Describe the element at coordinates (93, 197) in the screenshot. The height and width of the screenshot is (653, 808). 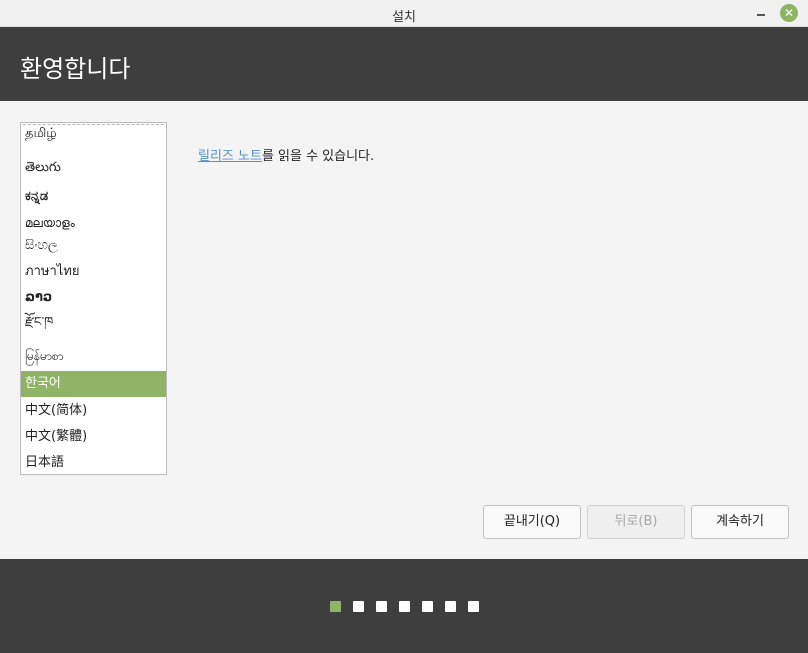
I see `list-item: ಕನ್ನಡ` at that location.